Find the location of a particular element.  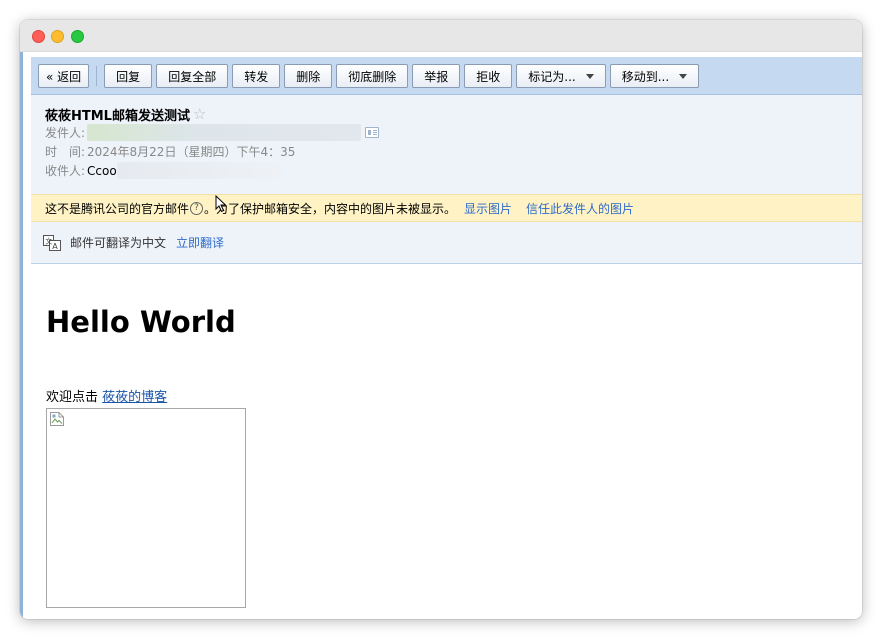

welcome-line: 欢迎点击 莜莜的博客 is located at coordinates (454, 398).